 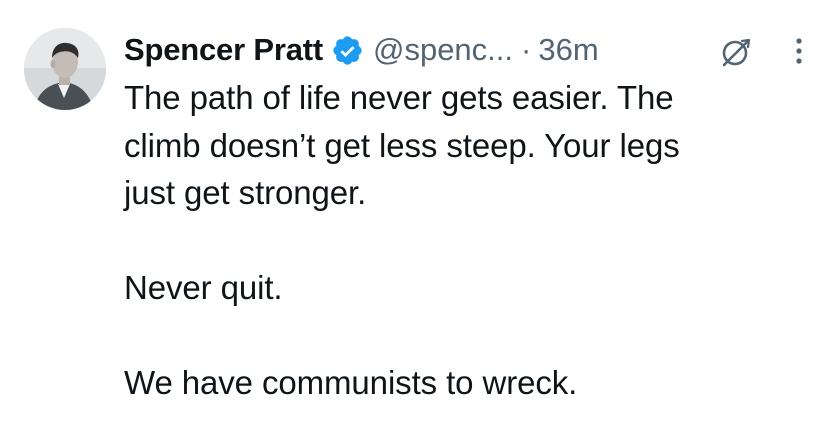 What do you see at coordinates (399, 97) in the screenshot?
I see `tweet-text-line: The path of life never gets easier. The` at bounding box center [399, 97].